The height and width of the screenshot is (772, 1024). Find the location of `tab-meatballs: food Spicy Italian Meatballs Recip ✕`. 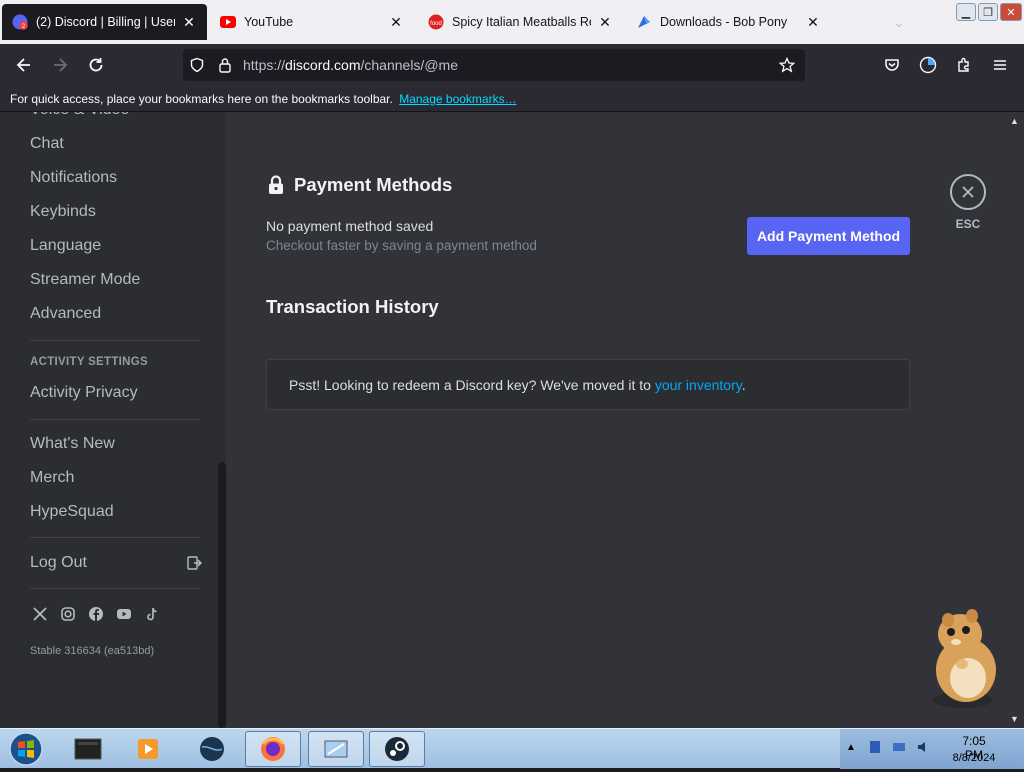

tab-meatballs: food Spicy Italian Meatballs Recip ✕ is located at coordinates (520, 22).